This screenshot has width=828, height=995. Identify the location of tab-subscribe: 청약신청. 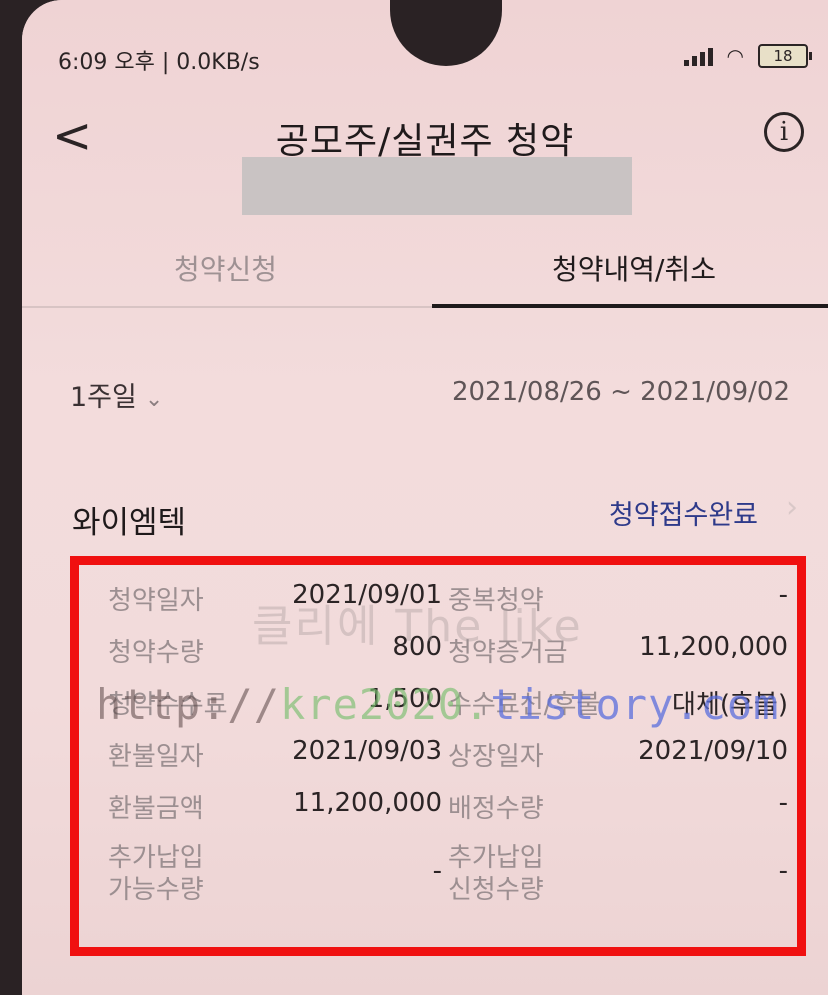
(225, 268).